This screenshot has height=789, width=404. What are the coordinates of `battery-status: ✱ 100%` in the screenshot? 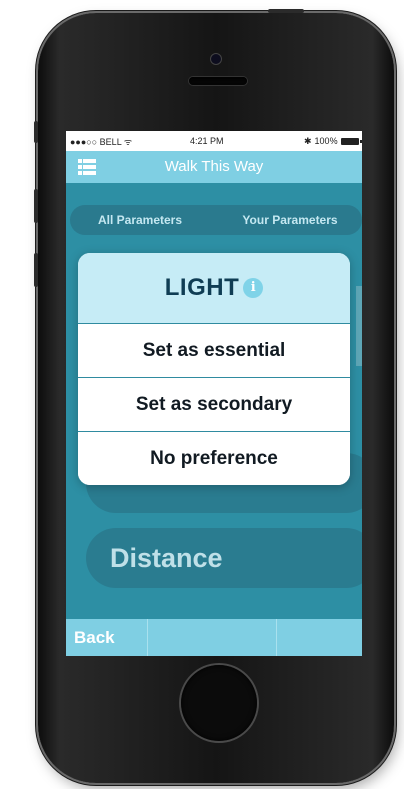 It's located at (333, 141).